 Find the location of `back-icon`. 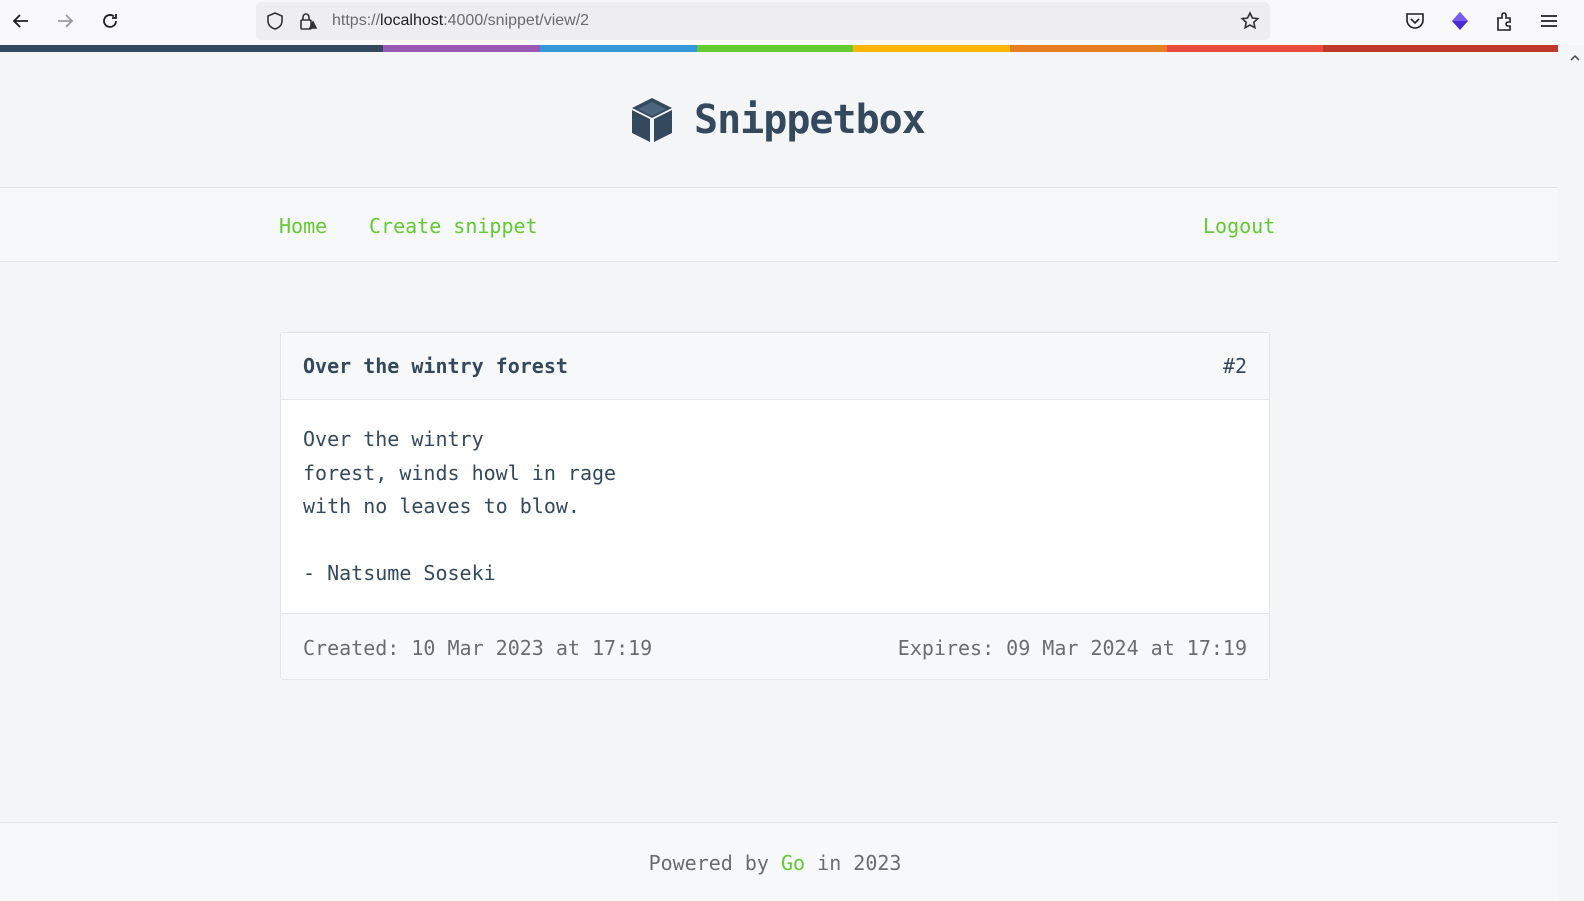

back-icon is located at coordinates (21, 21).